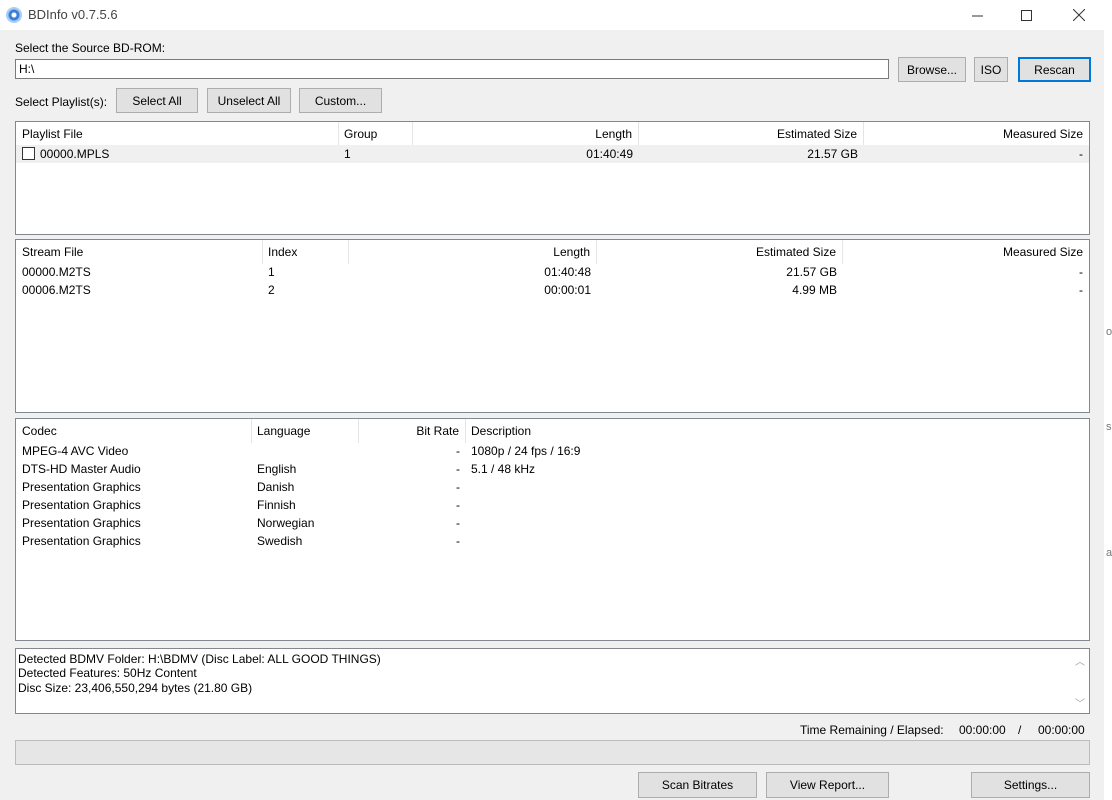 Image resolution: width=1112 pixels, height=800 pixels. I want to click on length-cell: 00:00:01, so click(567, 290).